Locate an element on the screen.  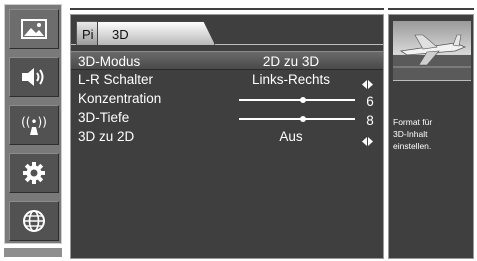
help-text: Format für 3D-Inhalt einstellen. is located at coordinates (433, 134).